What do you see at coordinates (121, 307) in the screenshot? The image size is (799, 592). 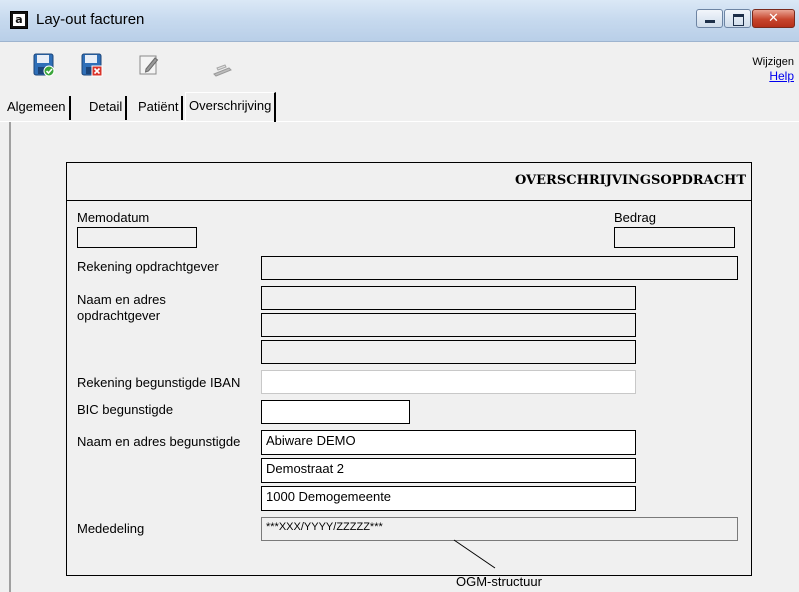 I see `naam-opdrachtgever-label: Naam en adres opdrachtgever` at bounding box center [121, 307].